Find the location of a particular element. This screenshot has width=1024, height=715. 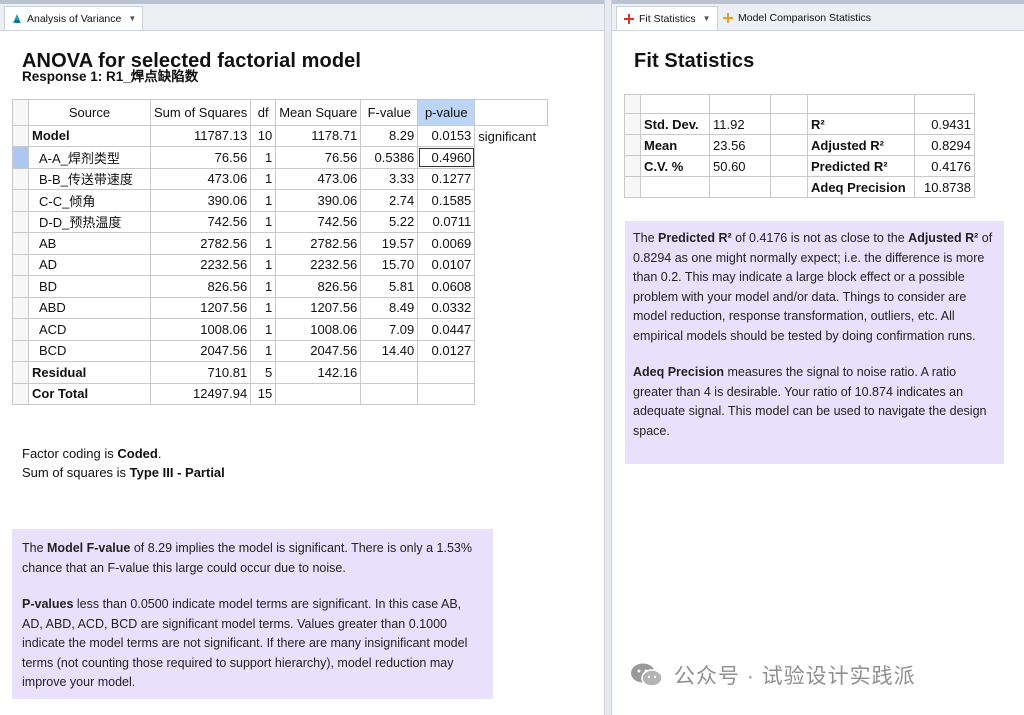

f-value-cell: 8.49 is located at coordinates (389, 307).